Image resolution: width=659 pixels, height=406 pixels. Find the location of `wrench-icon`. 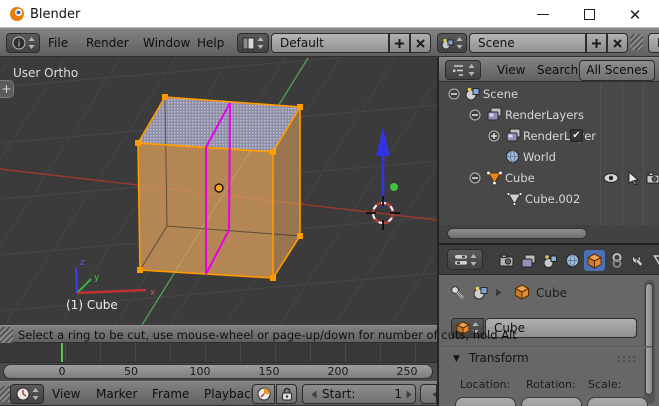

wrench-icon is located at coordinates (637, 261).